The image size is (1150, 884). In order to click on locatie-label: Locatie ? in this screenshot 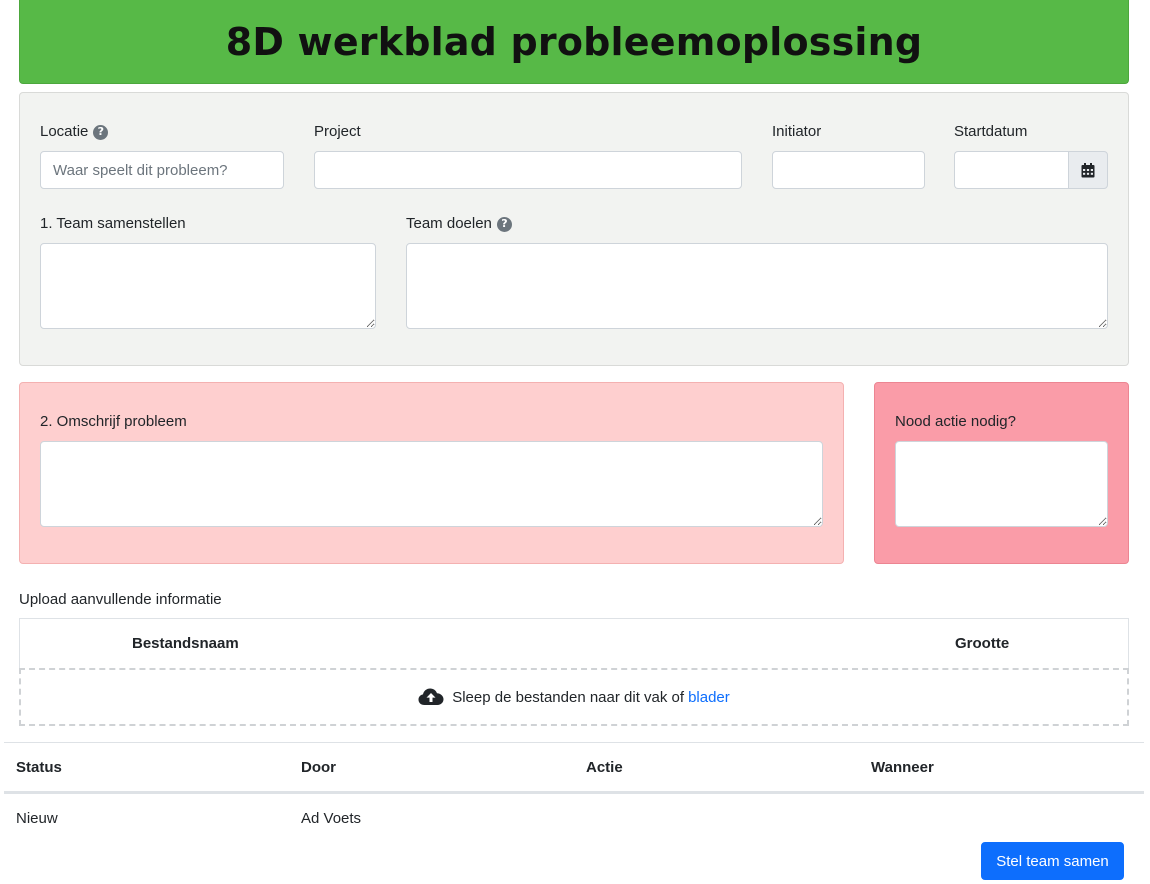, I will do `click(74, 132)`.